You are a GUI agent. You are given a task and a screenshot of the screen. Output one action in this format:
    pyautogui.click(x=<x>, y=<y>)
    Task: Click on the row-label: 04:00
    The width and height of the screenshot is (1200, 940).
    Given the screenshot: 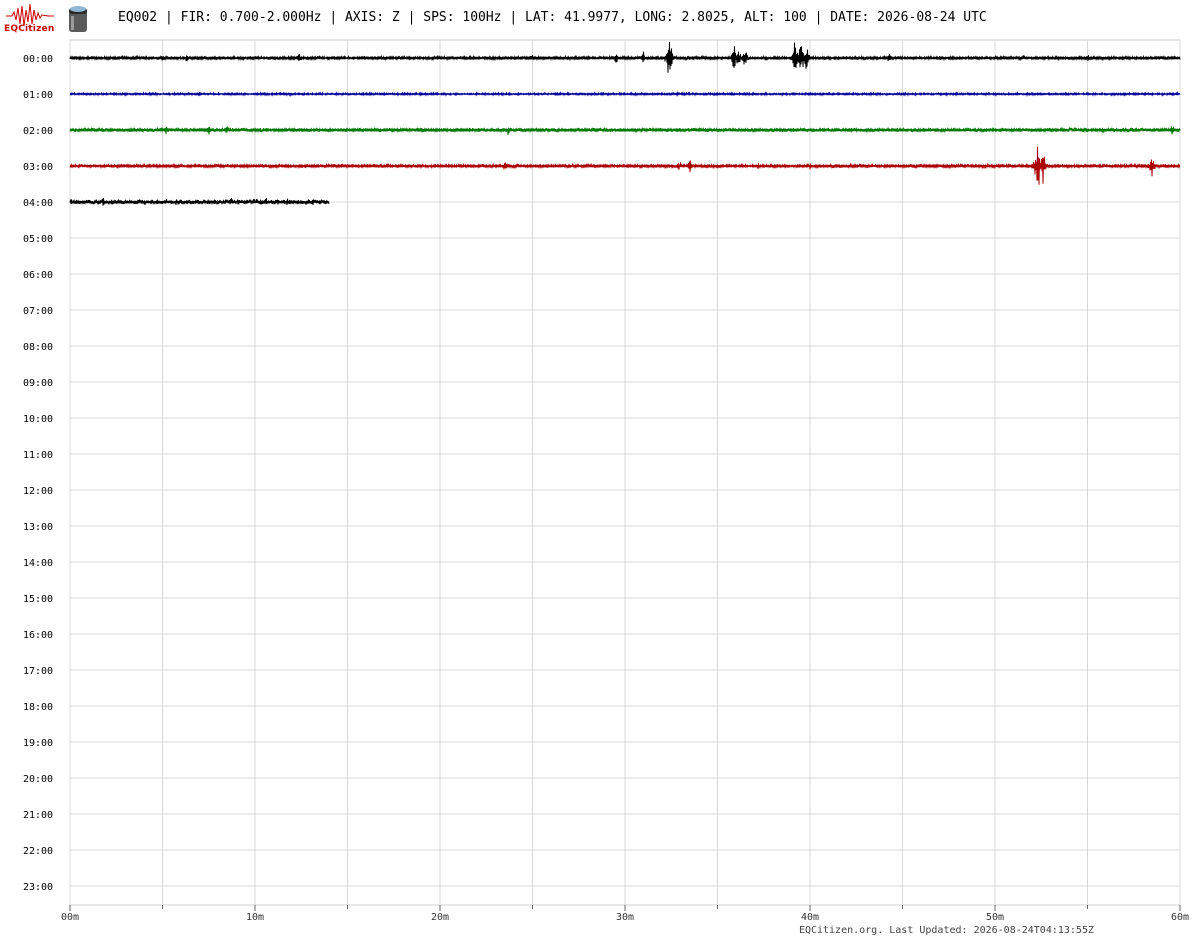 What is the action you would take?
    pyautogui.click(x=38, y=203)
    